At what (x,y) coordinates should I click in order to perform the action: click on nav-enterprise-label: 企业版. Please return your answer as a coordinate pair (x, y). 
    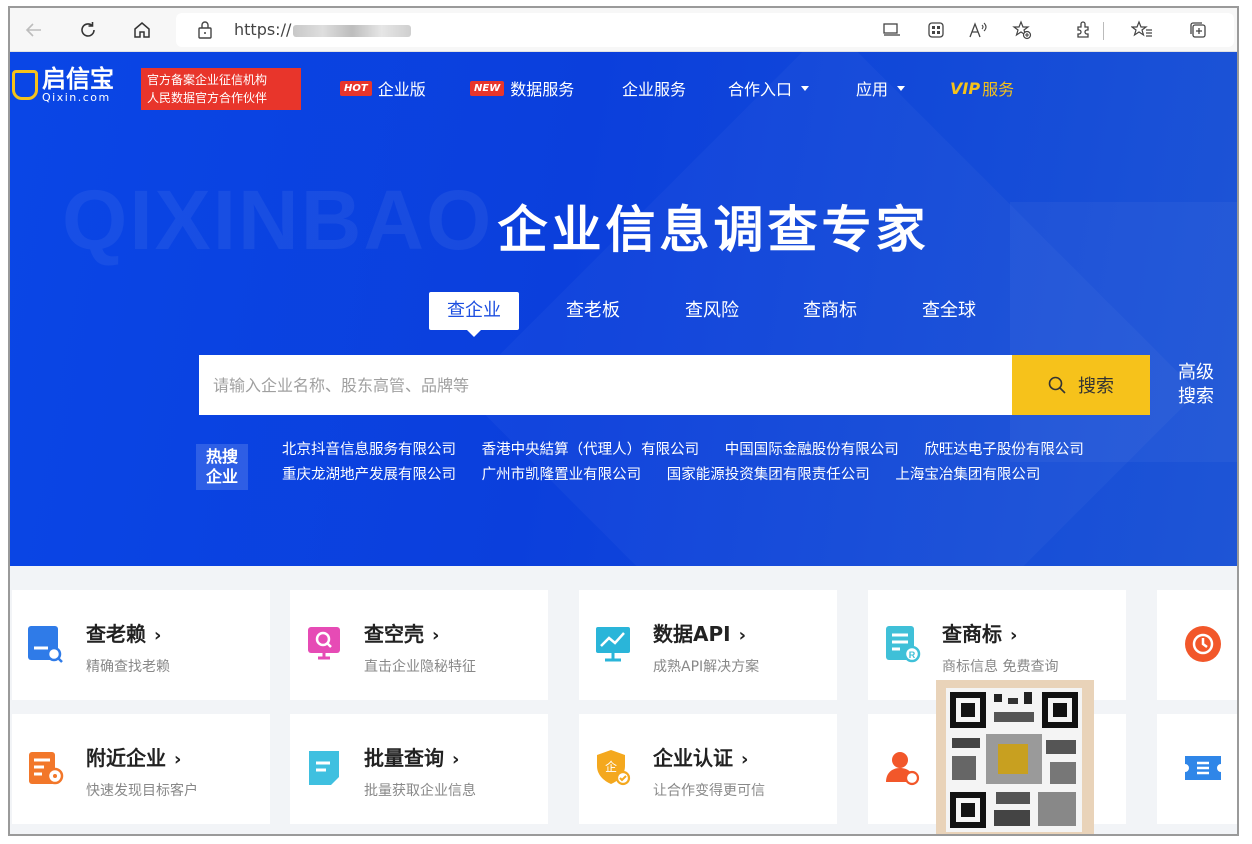
    Looking at the image, I should click on (401, 89).